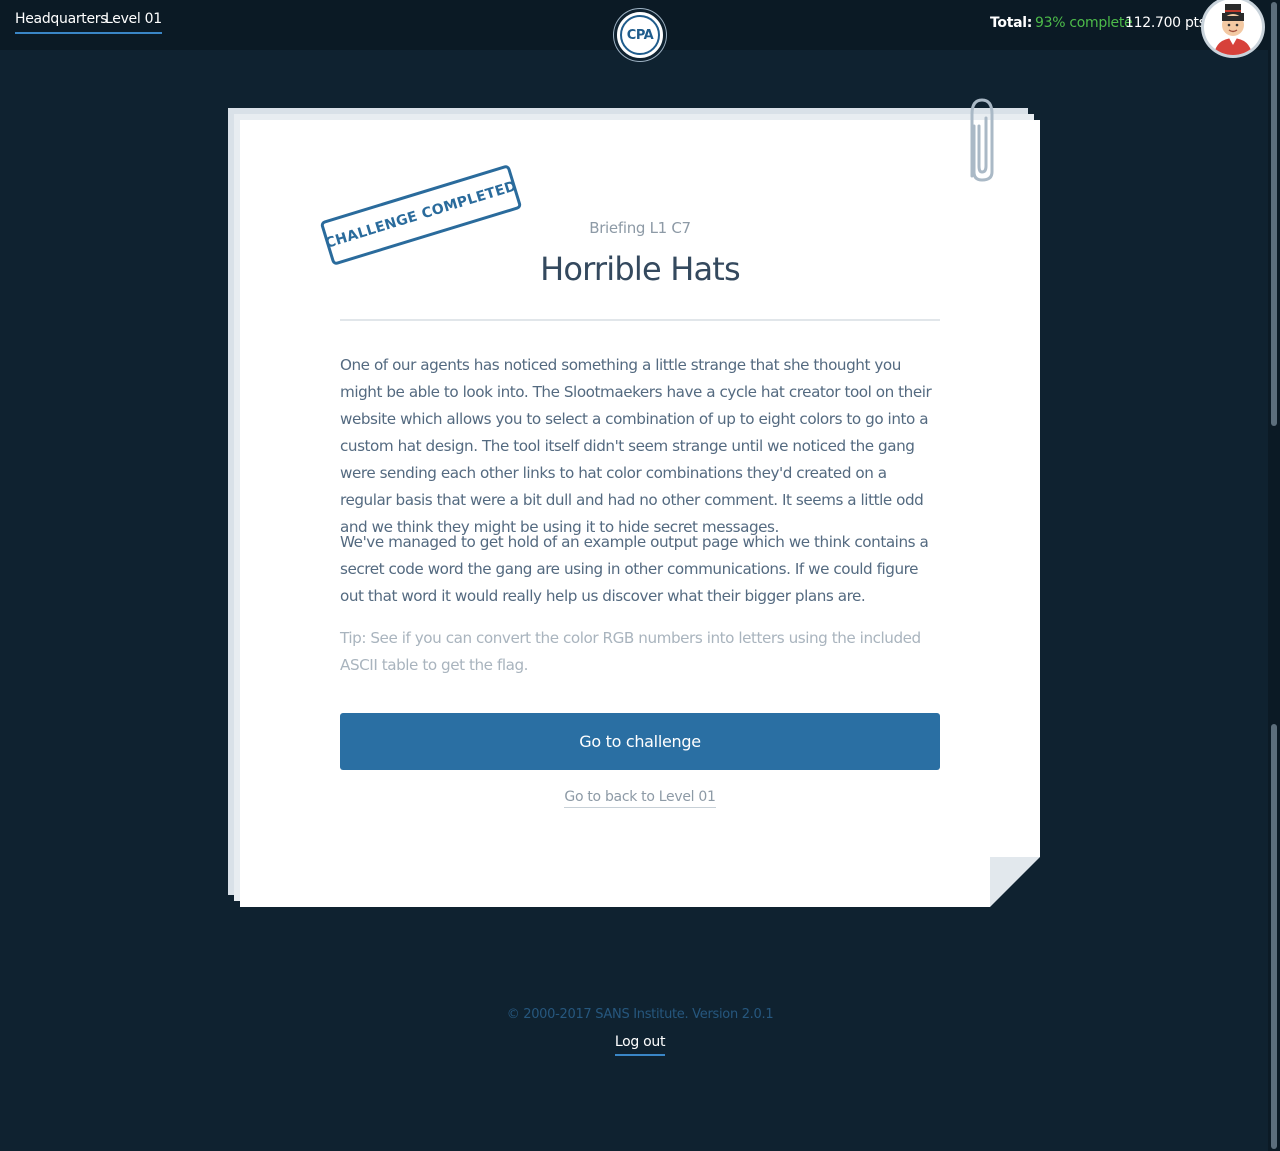 The height and width of the screenshot is (1151, 1280). What do you see at coordinates (1084, 23) in the screenshot?
I see `completion-status: 93% complete` at bounding box center [1084, 23].